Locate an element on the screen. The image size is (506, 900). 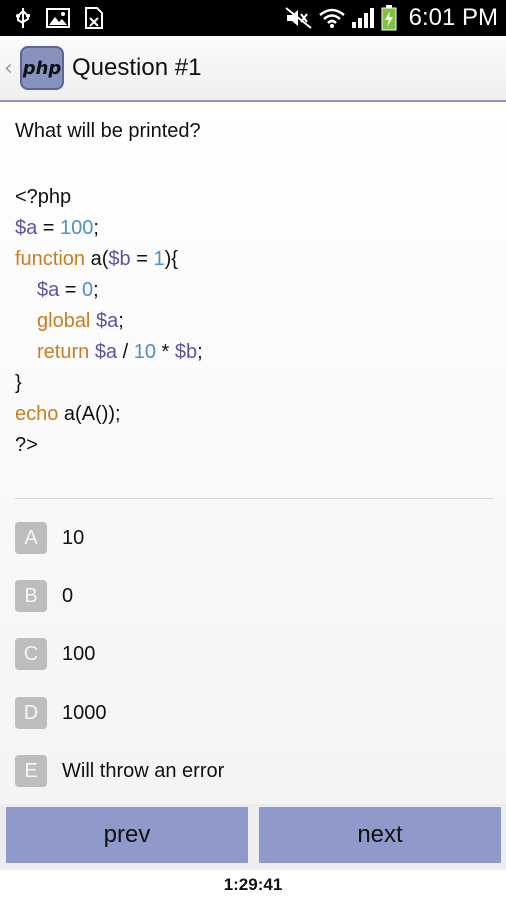
usb-icon is located at coordinates (23, 18).